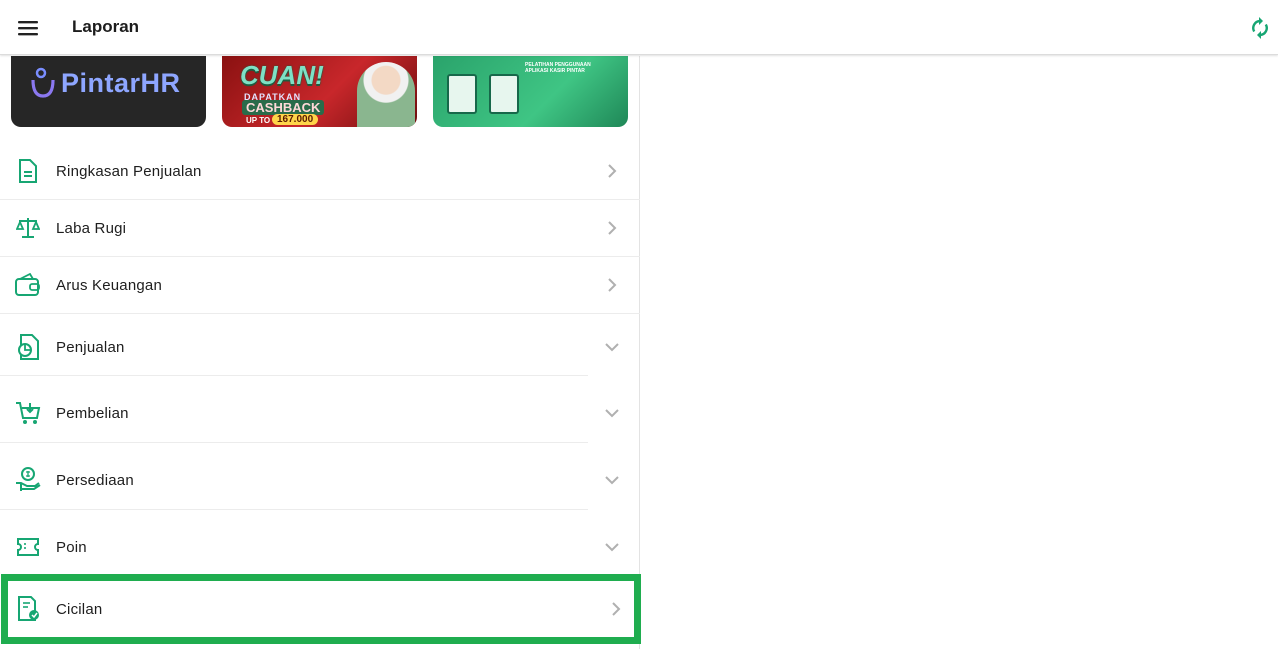 The image size is (1278, 649). Describe the element at coordinates (320, 480) in the screenshot. I see `menu-item-persediaan: Persediaan` at that location.